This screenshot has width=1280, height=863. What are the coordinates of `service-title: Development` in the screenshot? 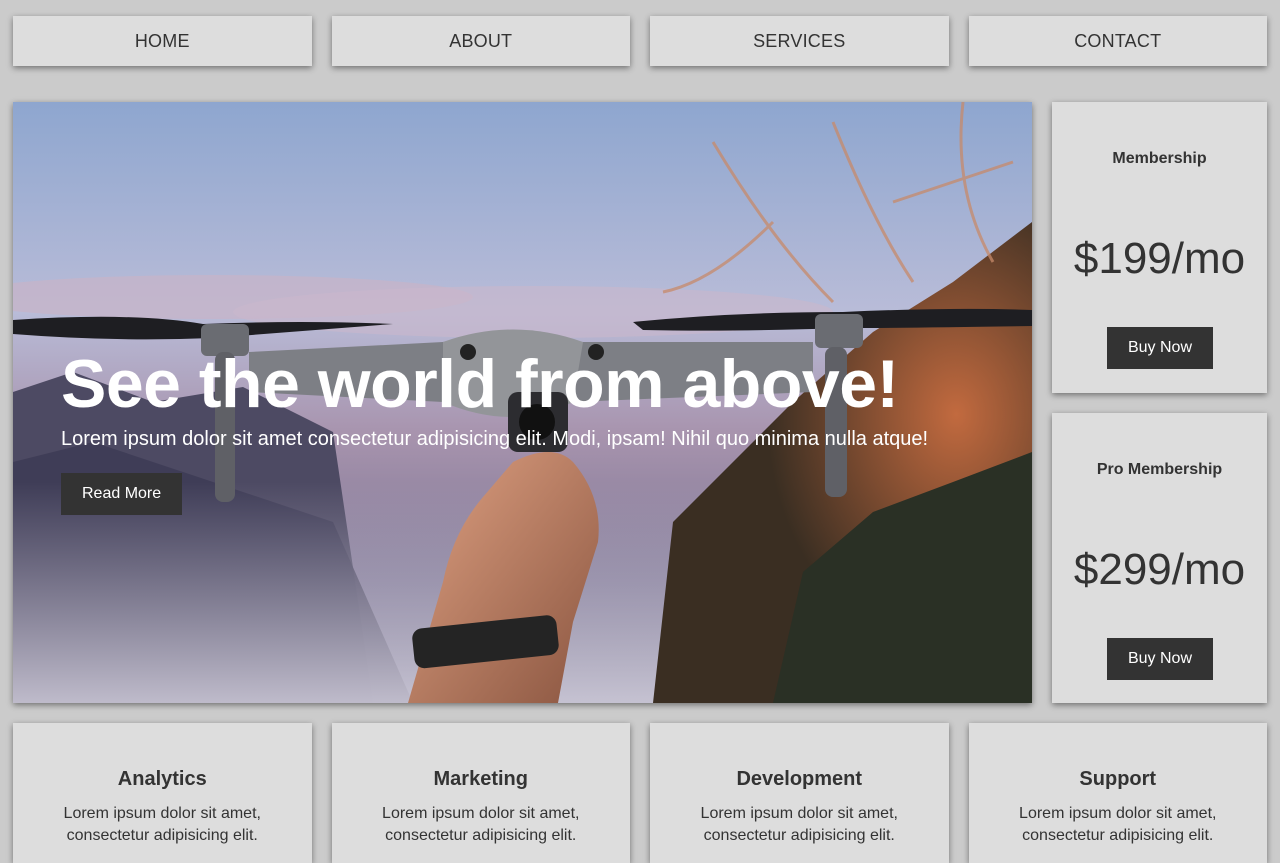 It's located at (799, 779).